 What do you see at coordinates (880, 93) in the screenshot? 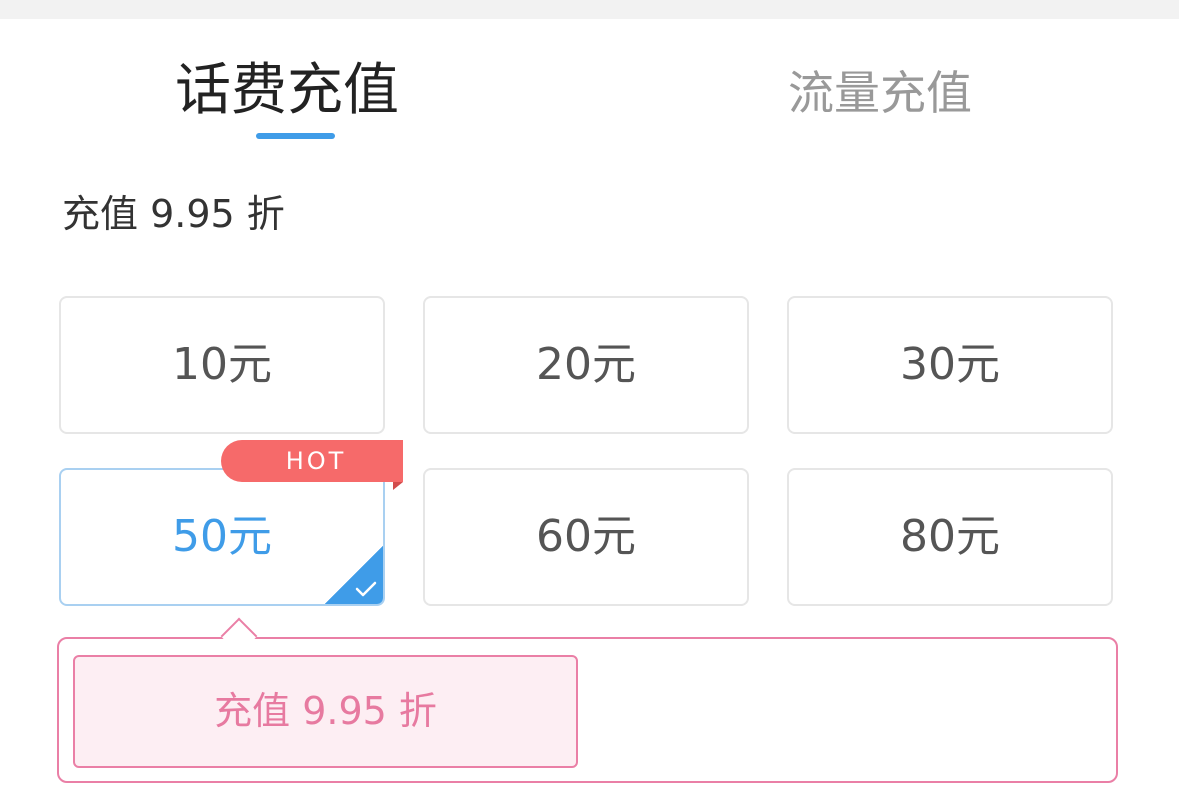
I see `tab-data-recharge: 流量充值` at bounding box center [880, 93].